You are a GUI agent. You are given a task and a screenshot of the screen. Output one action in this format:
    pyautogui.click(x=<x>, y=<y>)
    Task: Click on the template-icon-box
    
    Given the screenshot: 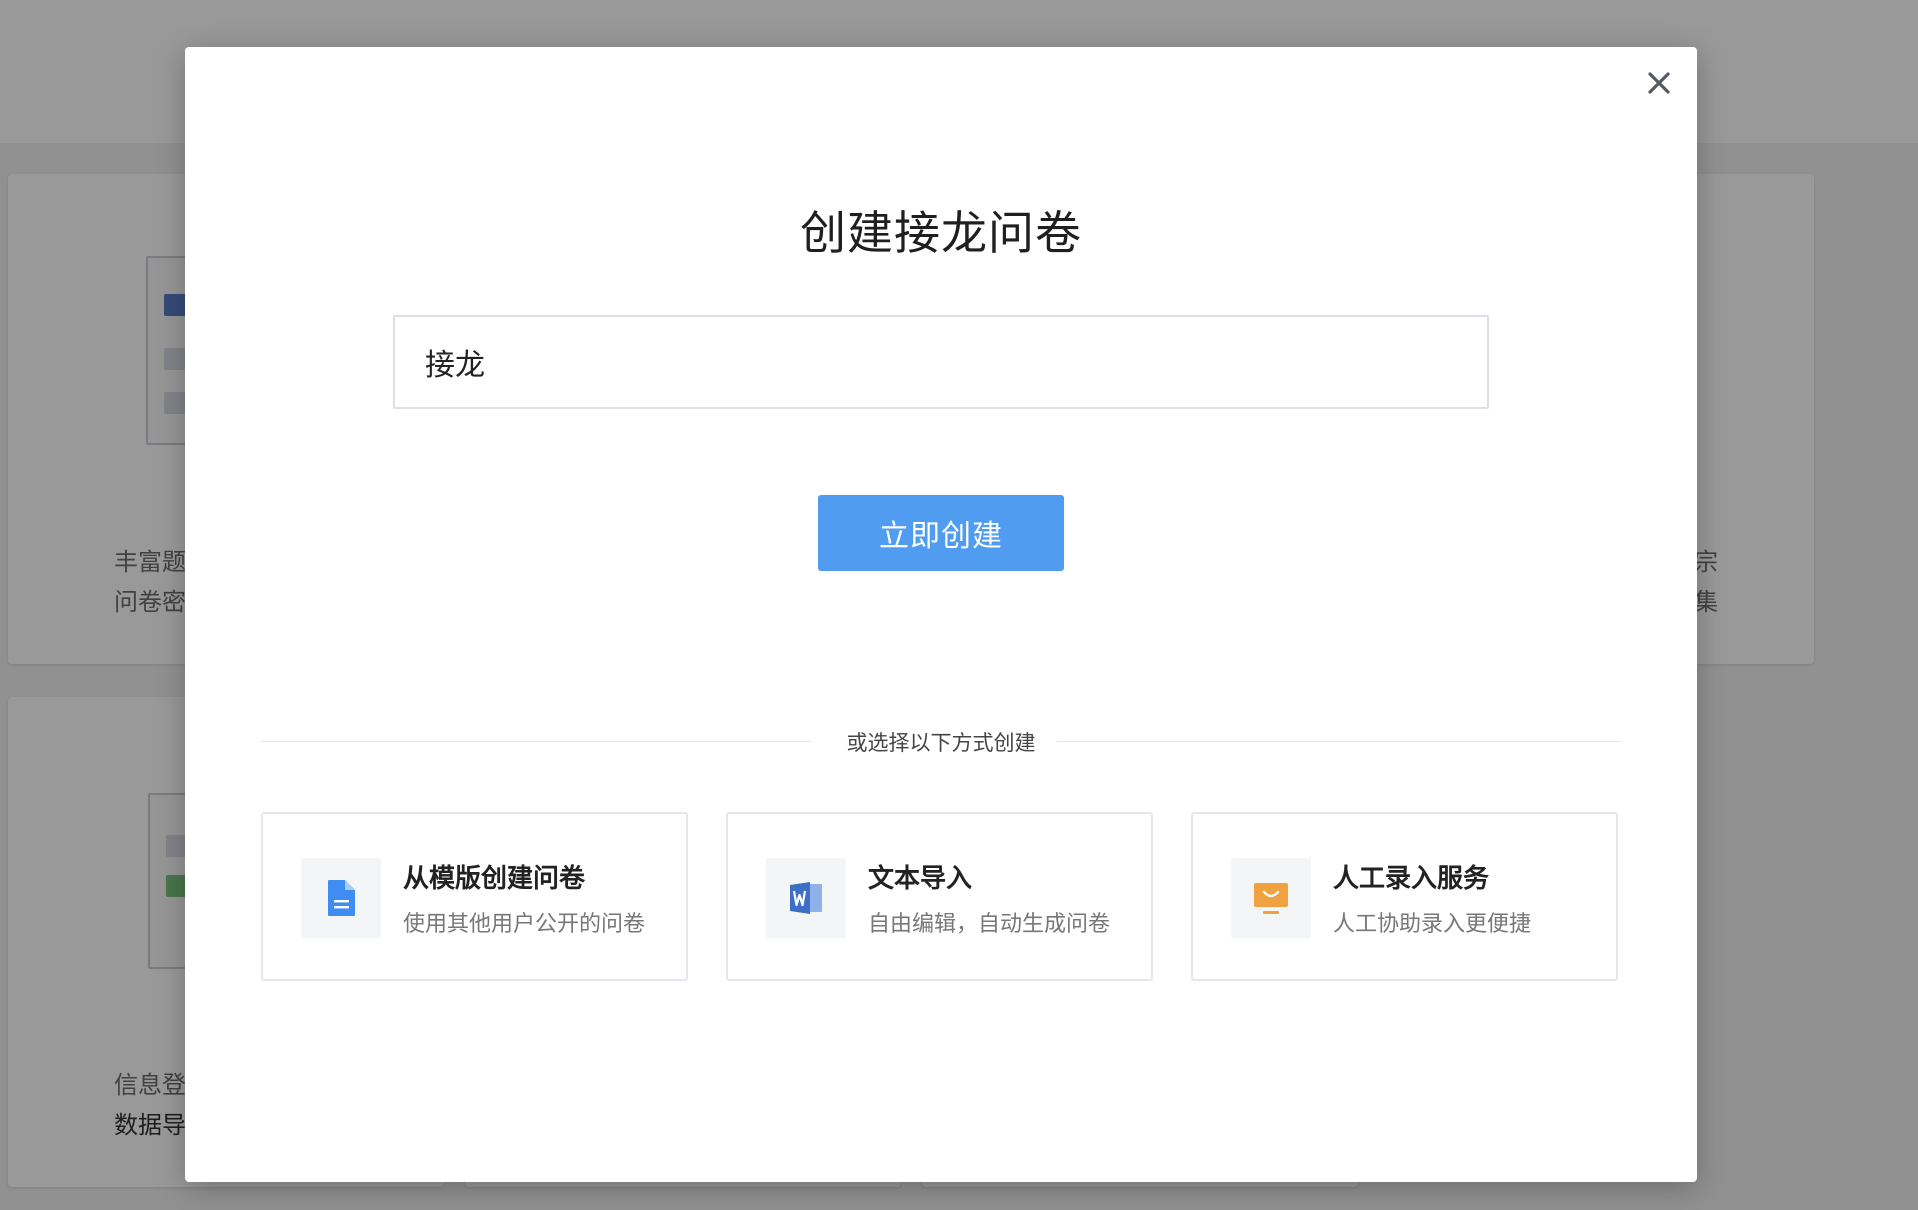 What is the action you would take?
    pyautogui.click(x=341, y=898)
    